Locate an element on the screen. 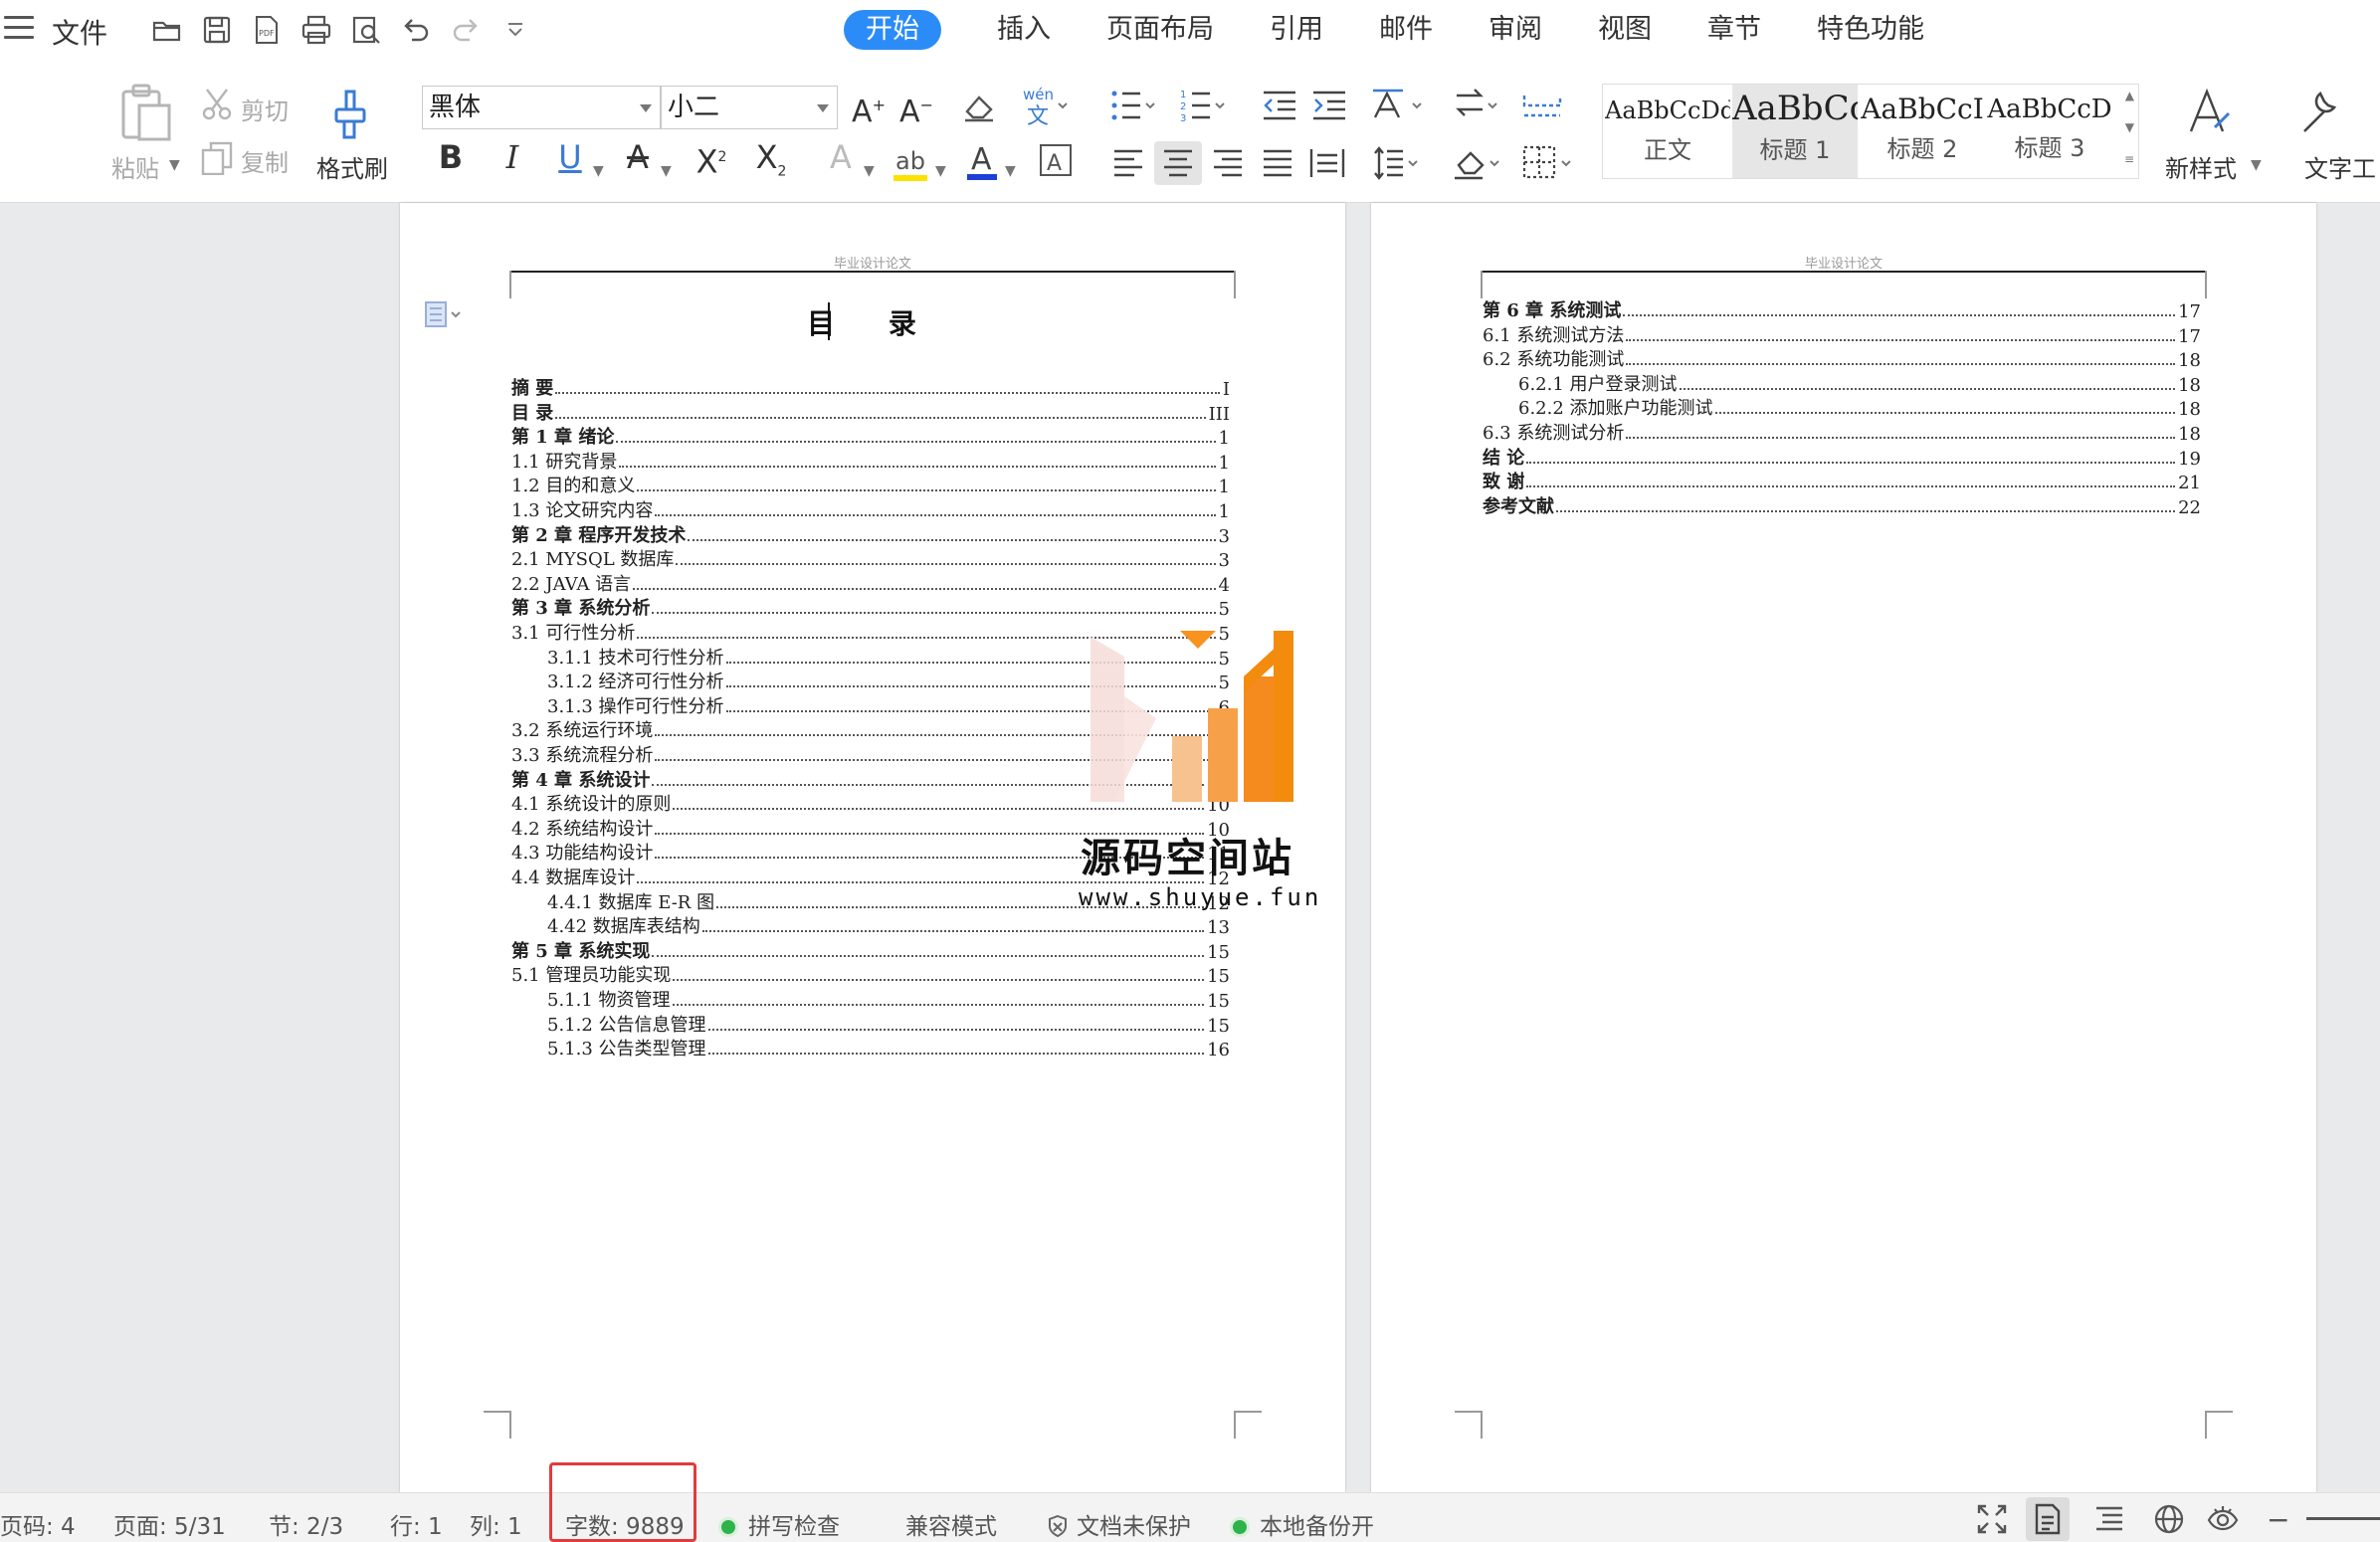 The image size is (2380, 1542). bullet-list-icon is located at coordinates (1134, 106).